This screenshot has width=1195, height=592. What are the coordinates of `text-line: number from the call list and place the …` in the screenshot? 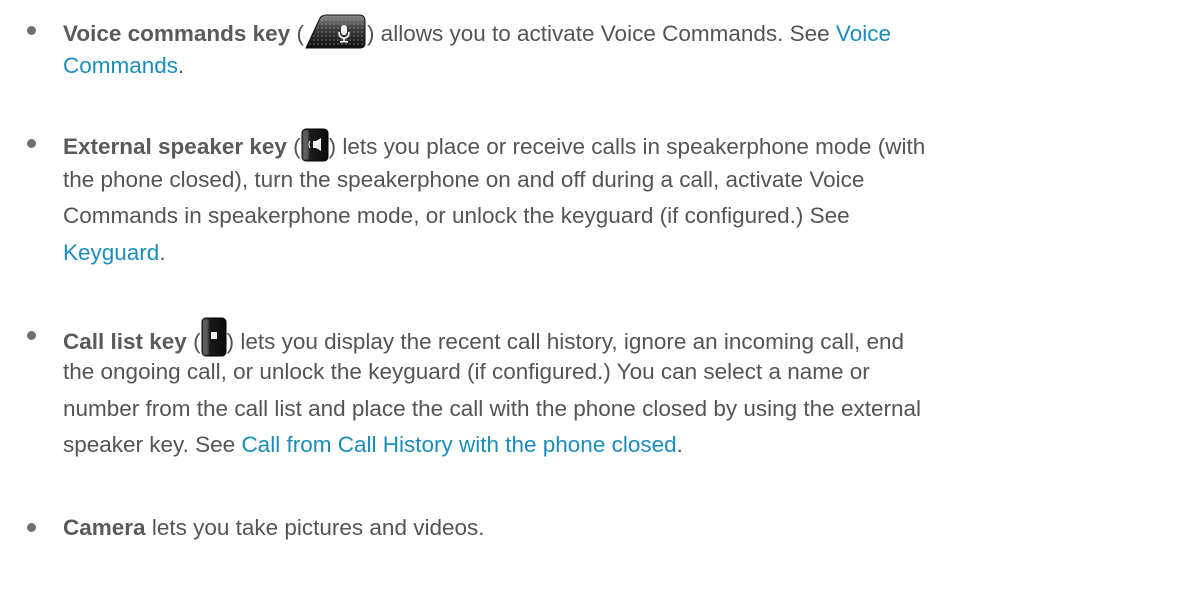 It's located at (492, 408).